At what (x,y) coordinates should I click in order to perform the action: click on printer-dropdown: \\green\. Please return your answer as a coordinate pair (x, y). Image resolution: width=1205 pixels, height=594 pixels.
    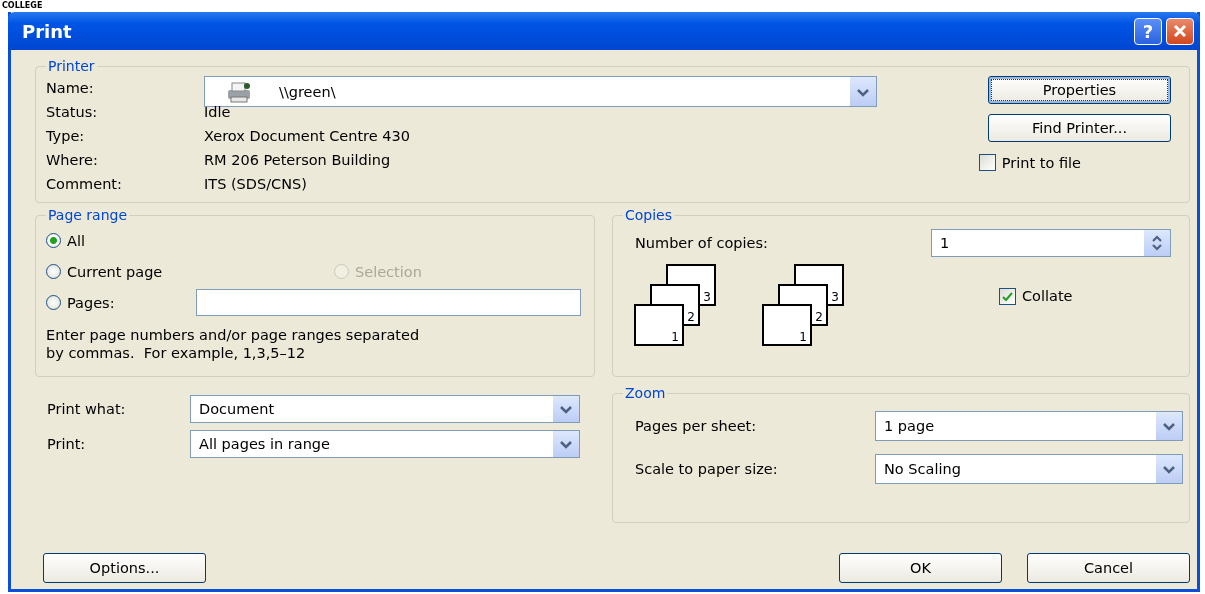
    Looking at the image, I should click on (540, 91).